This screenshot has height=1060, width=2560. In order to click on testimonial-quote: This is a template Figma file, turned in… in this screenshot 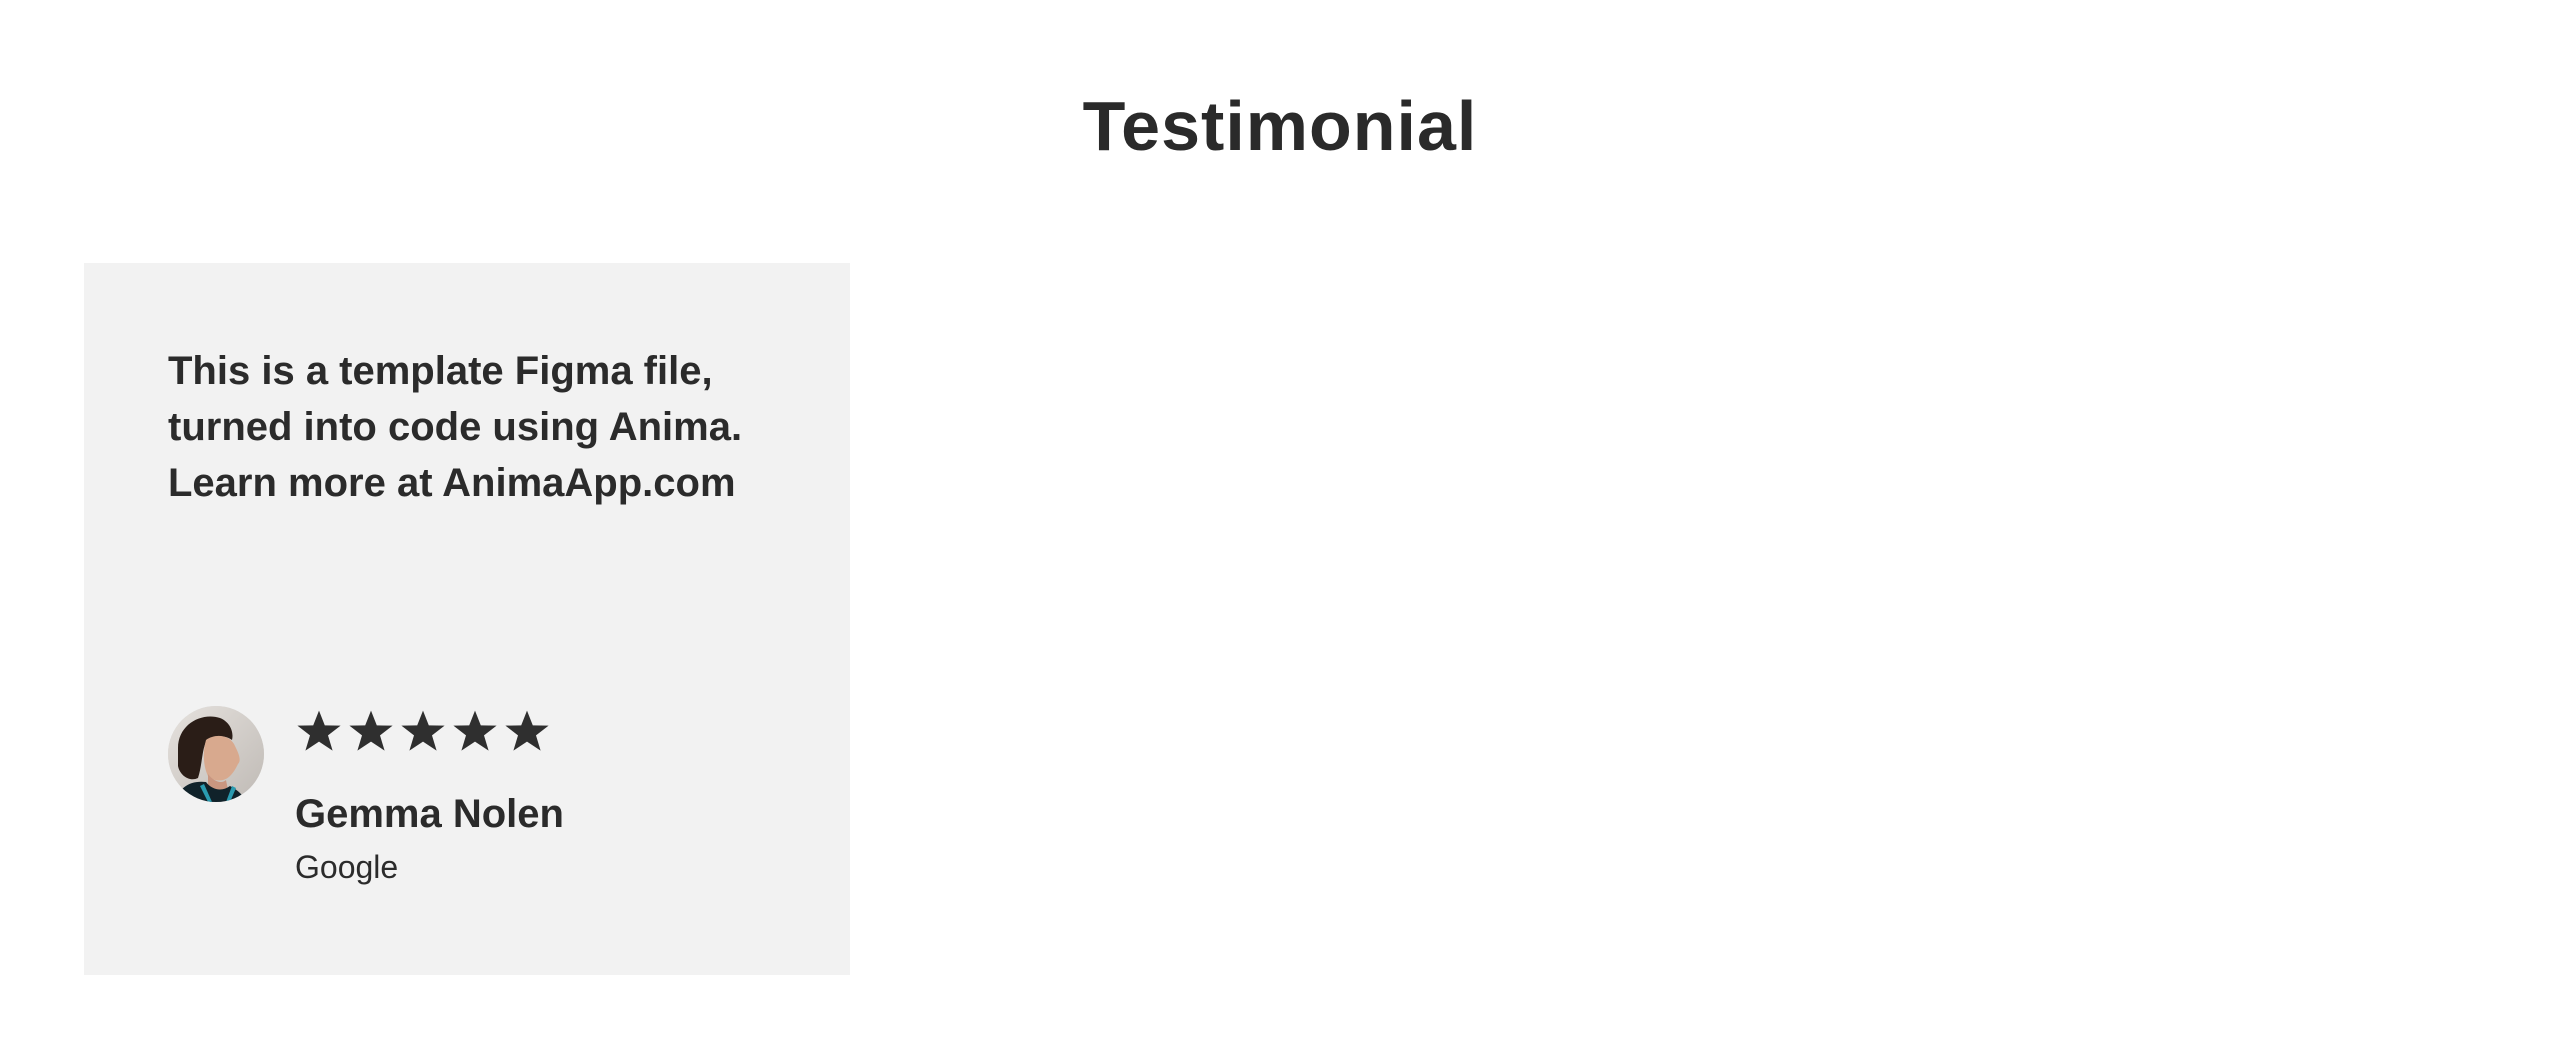, I will do `click(455, 427)`.